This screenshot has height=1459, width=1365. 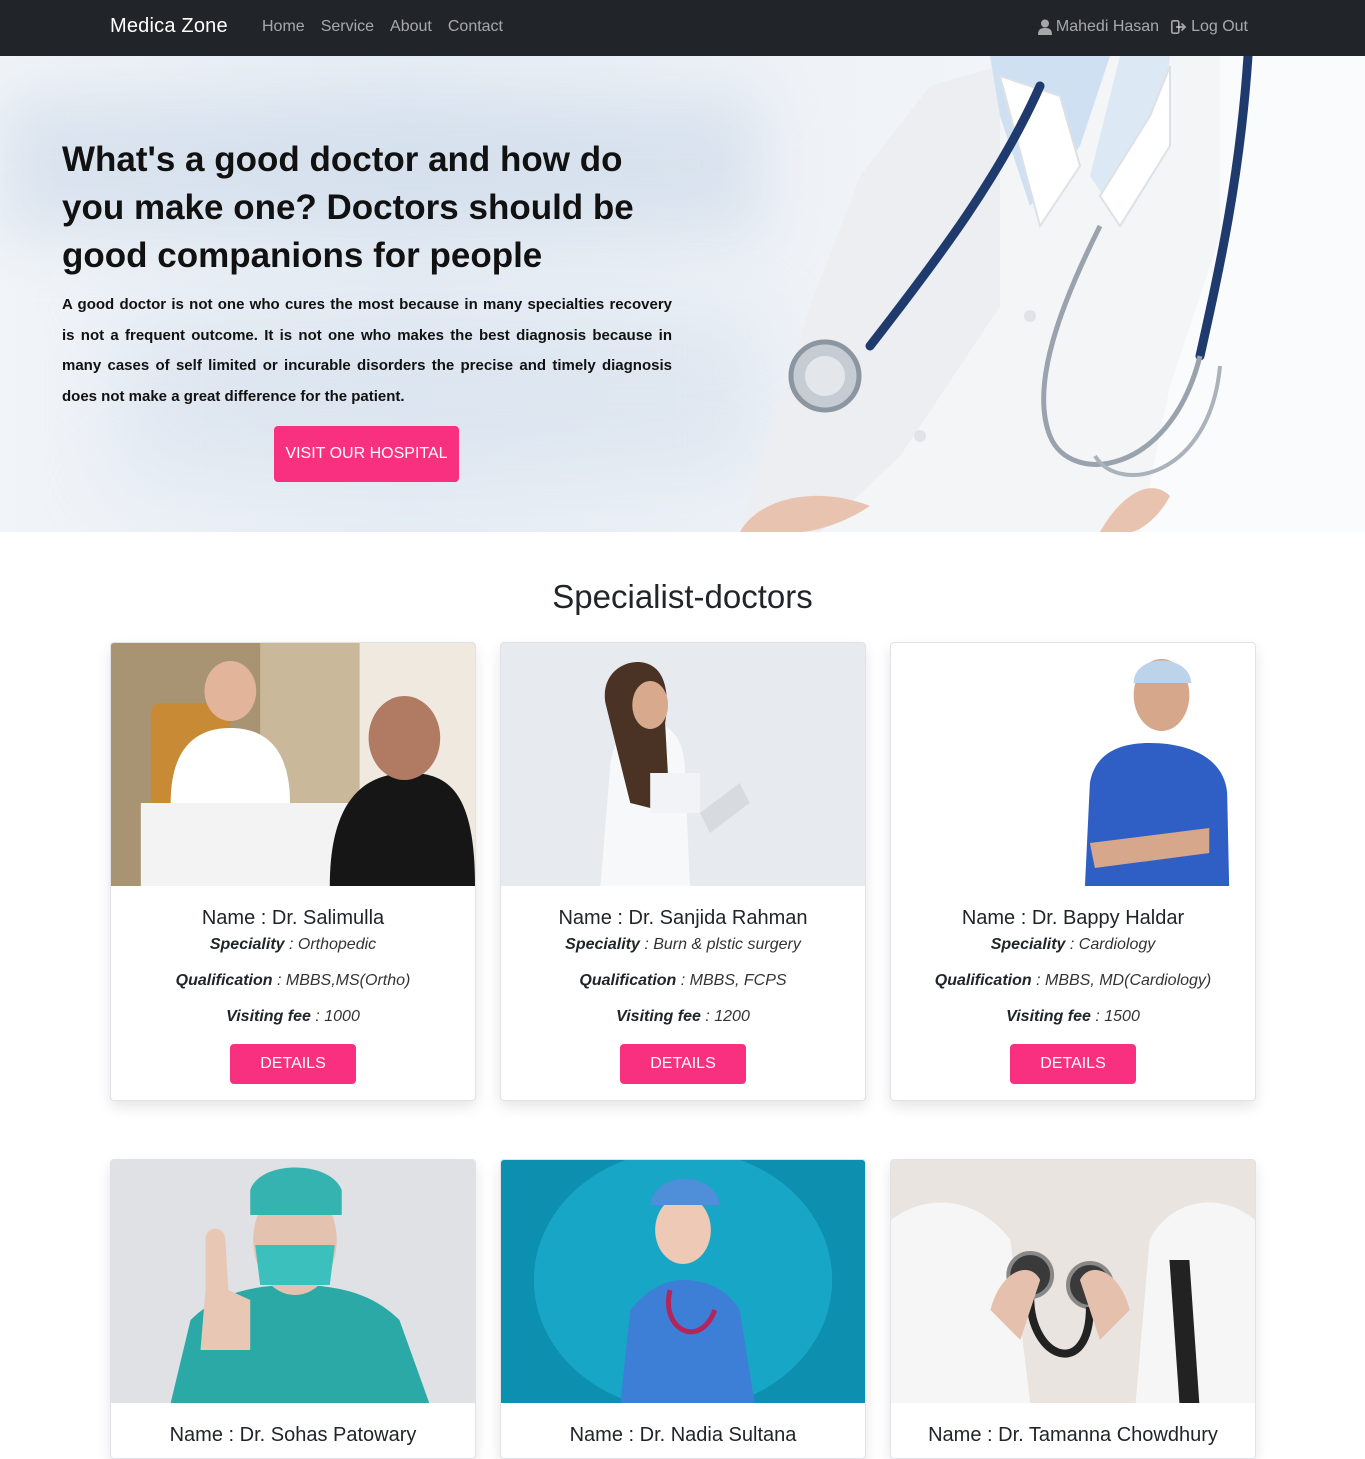 What do you see at coordinates (293, 944) in the screenshot?
I see `doctor-speciality: Speciality : Orthopedic` at bounding box center [293, 944].